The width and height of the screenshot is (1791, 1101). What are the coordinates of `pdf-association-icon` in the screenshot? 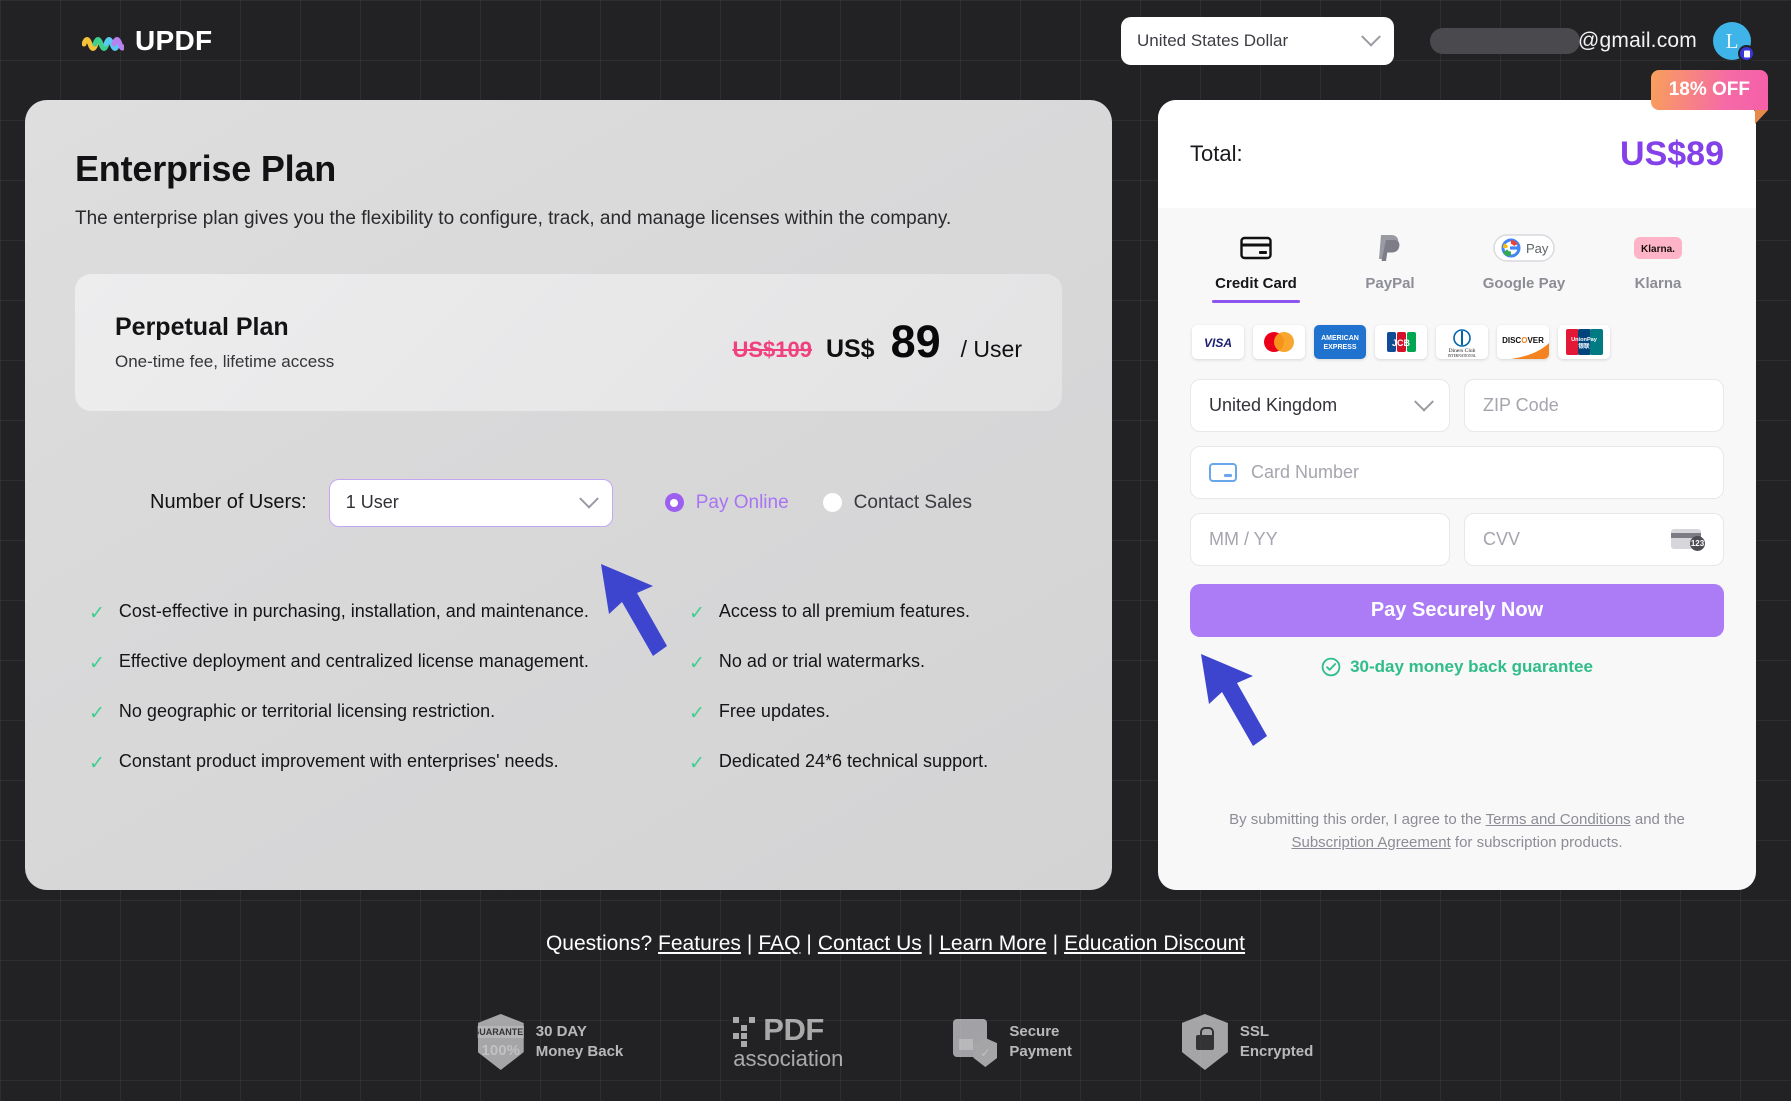 It's located at (744, 1032).